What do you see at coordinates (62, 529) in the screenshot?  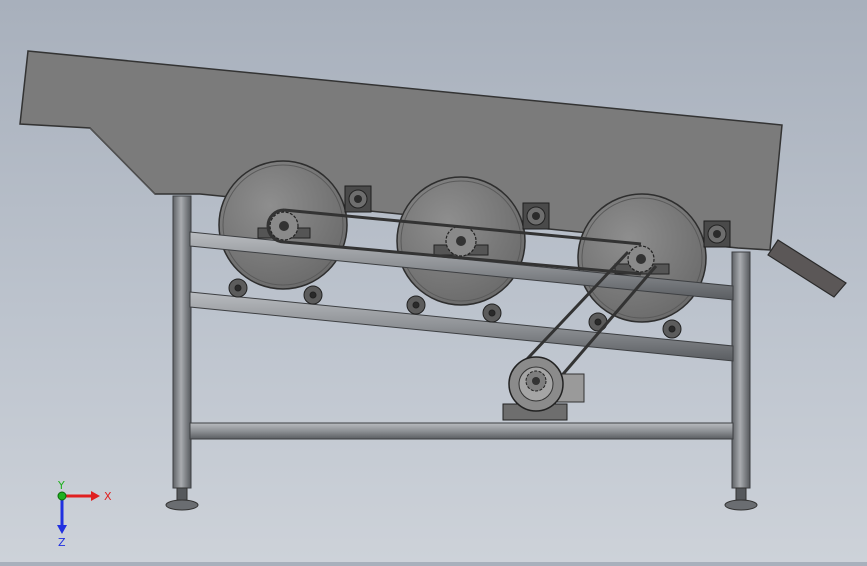 I see `z-axis-arrowhead` at bounding box center [62, 529].